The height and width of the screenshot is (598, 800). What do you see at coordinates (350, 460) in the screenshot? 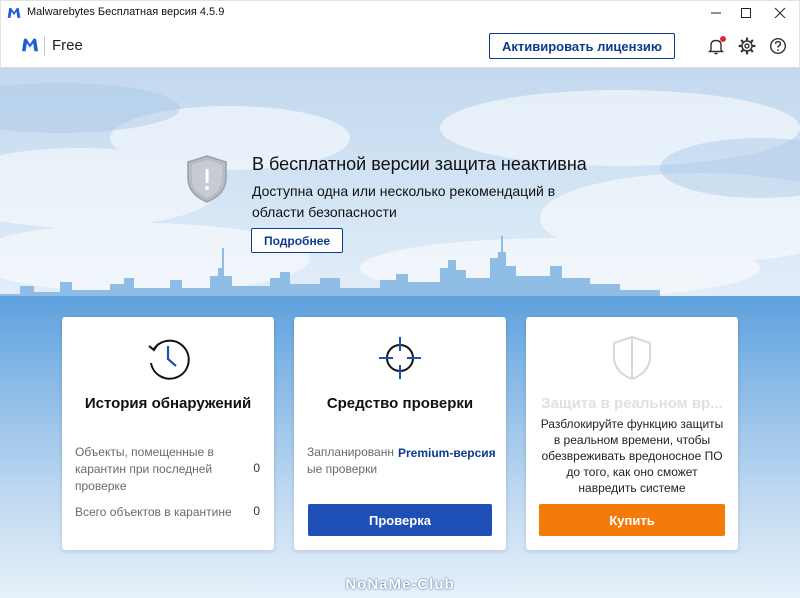
I see `scheduled-scans-label: Запланированные проверки` at bounding box center [350, 460].